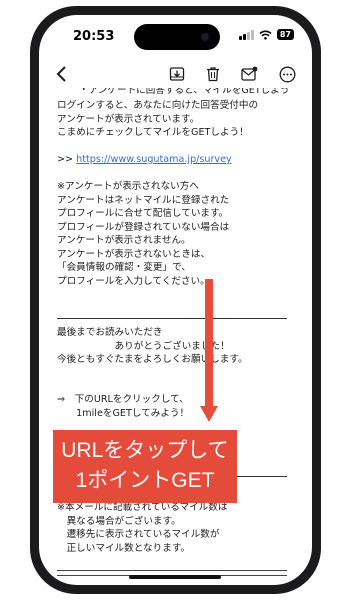 This screenshot has width=350, height=600. Describe the element at coordinates (177, 37) in the screenshot. I see `dynamic-island` at that location.